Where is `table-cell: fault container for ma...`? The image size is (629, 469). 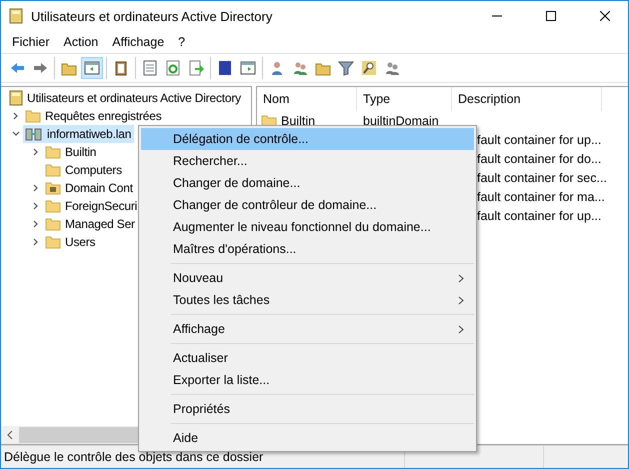
table-cell: fault container for ma... is located at coordinates (541, 197).